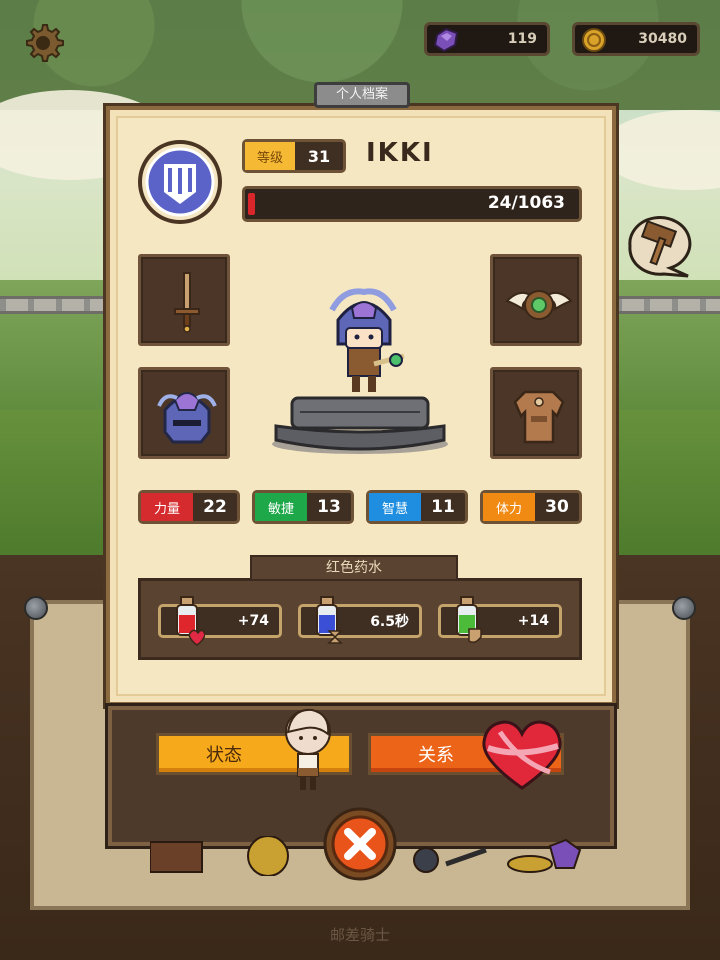  Describe the element at coordinates (359, 935) in the screenshot. I see `footer-caption: 邮差骑士` at that location.